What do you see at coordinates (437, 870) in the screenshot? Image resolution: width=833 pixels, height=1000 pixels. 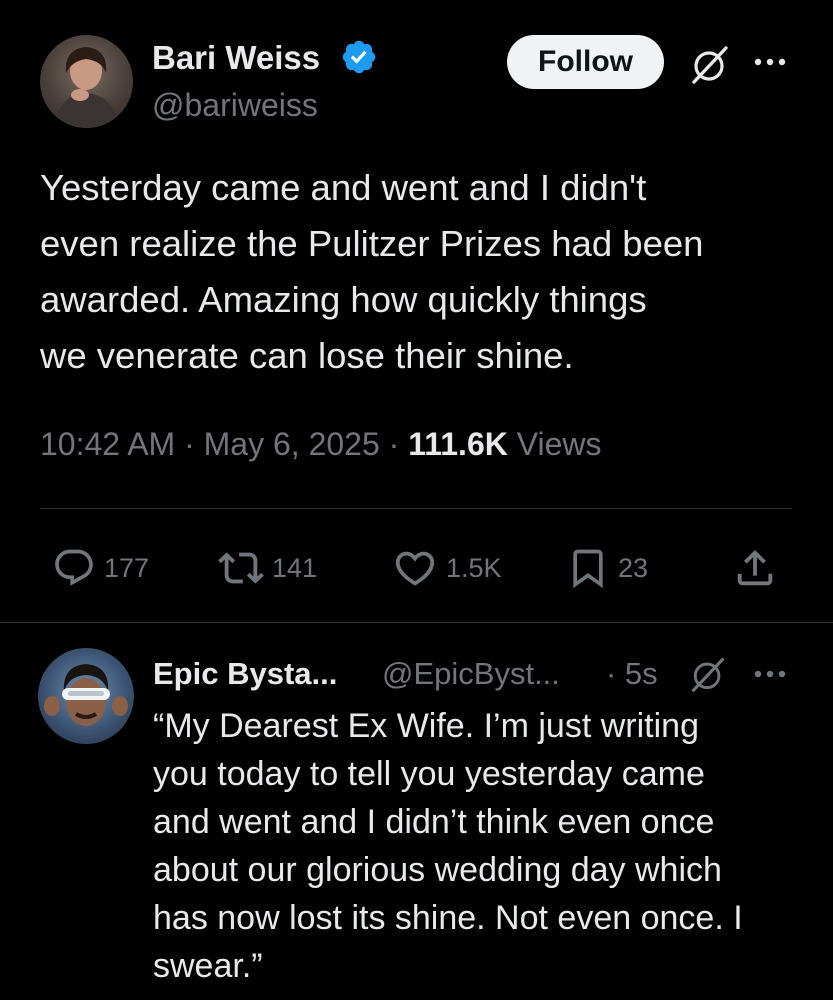 I see `reply-text-line: about our glorious wedding day which` at bounding box center [437, 870].